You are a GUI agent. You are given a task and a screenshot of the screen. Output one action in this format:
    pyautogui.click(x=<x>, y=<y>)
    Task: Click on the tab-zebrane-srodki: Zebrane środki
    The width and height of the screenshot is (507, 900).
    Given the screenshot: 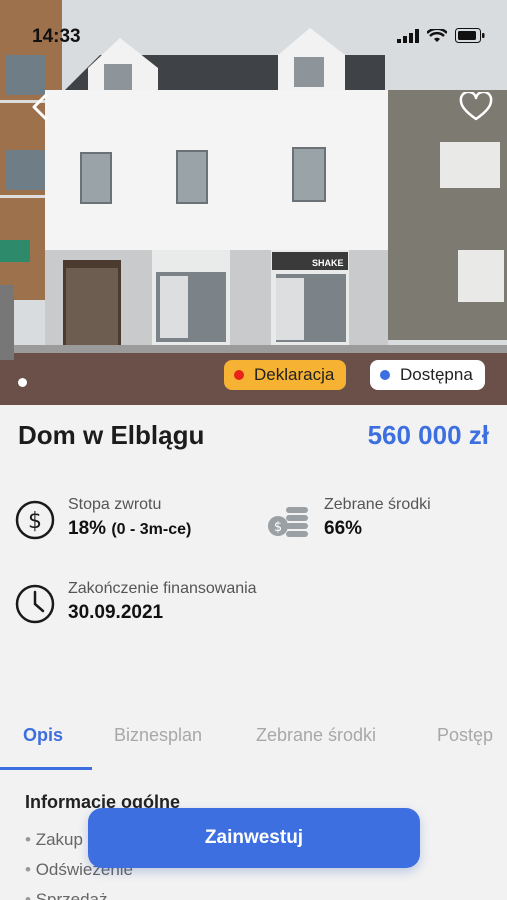 What is the action you would take?
    pyautogui.click(x=316, y=735)
    